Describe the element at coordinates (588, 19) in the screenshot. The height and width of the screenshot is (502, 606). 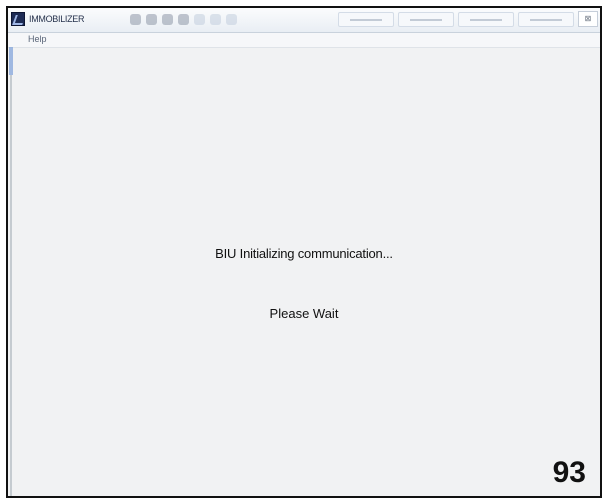
I see `close-button: ⊠` at that location.